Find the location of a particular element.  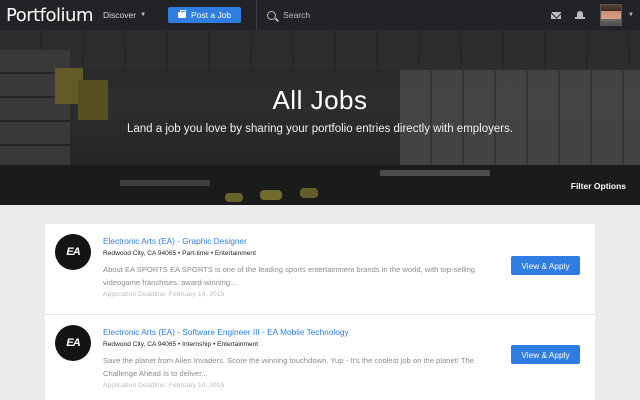

discover-label: Discover is located at coordinates (120, 15).